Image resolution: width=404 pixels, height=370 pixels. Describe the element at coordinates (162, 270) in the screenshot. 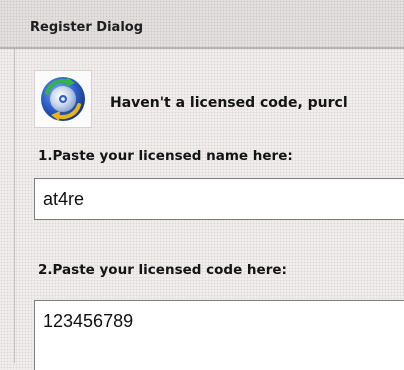

I see `code-field-label: 2.Paste your licensed code here:` at that location.